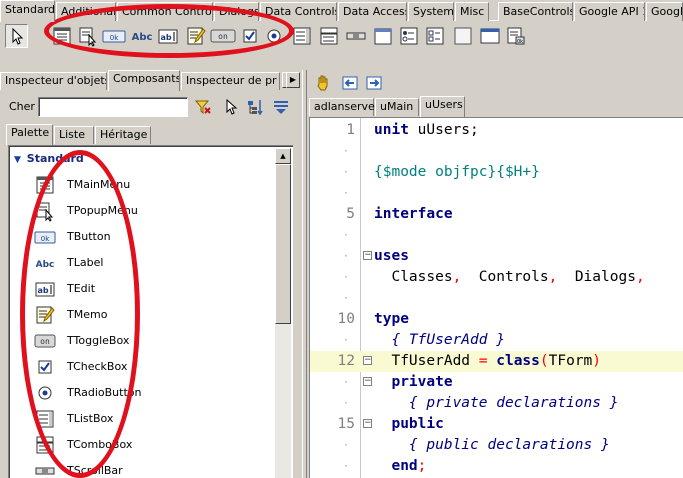 Image resolution: width=683 pixels, height=478 pixels. Describe the element at coordinates (29, 134) in the screenshot. I see `tab-palette: Palette` at that location.